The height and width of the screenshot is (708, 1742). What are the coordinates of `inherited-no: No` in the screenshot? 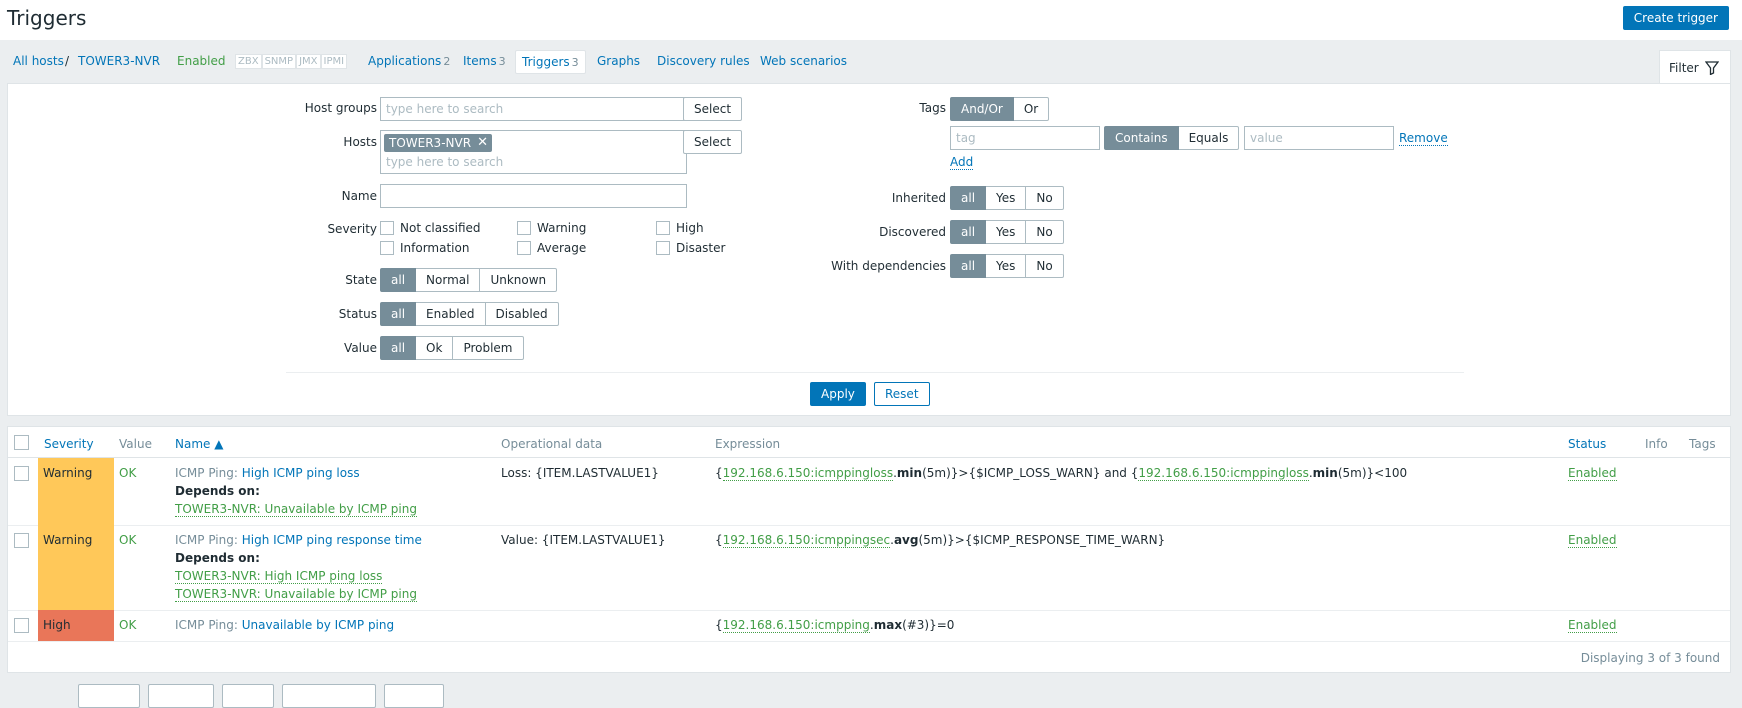 It's located at (1045, 198).